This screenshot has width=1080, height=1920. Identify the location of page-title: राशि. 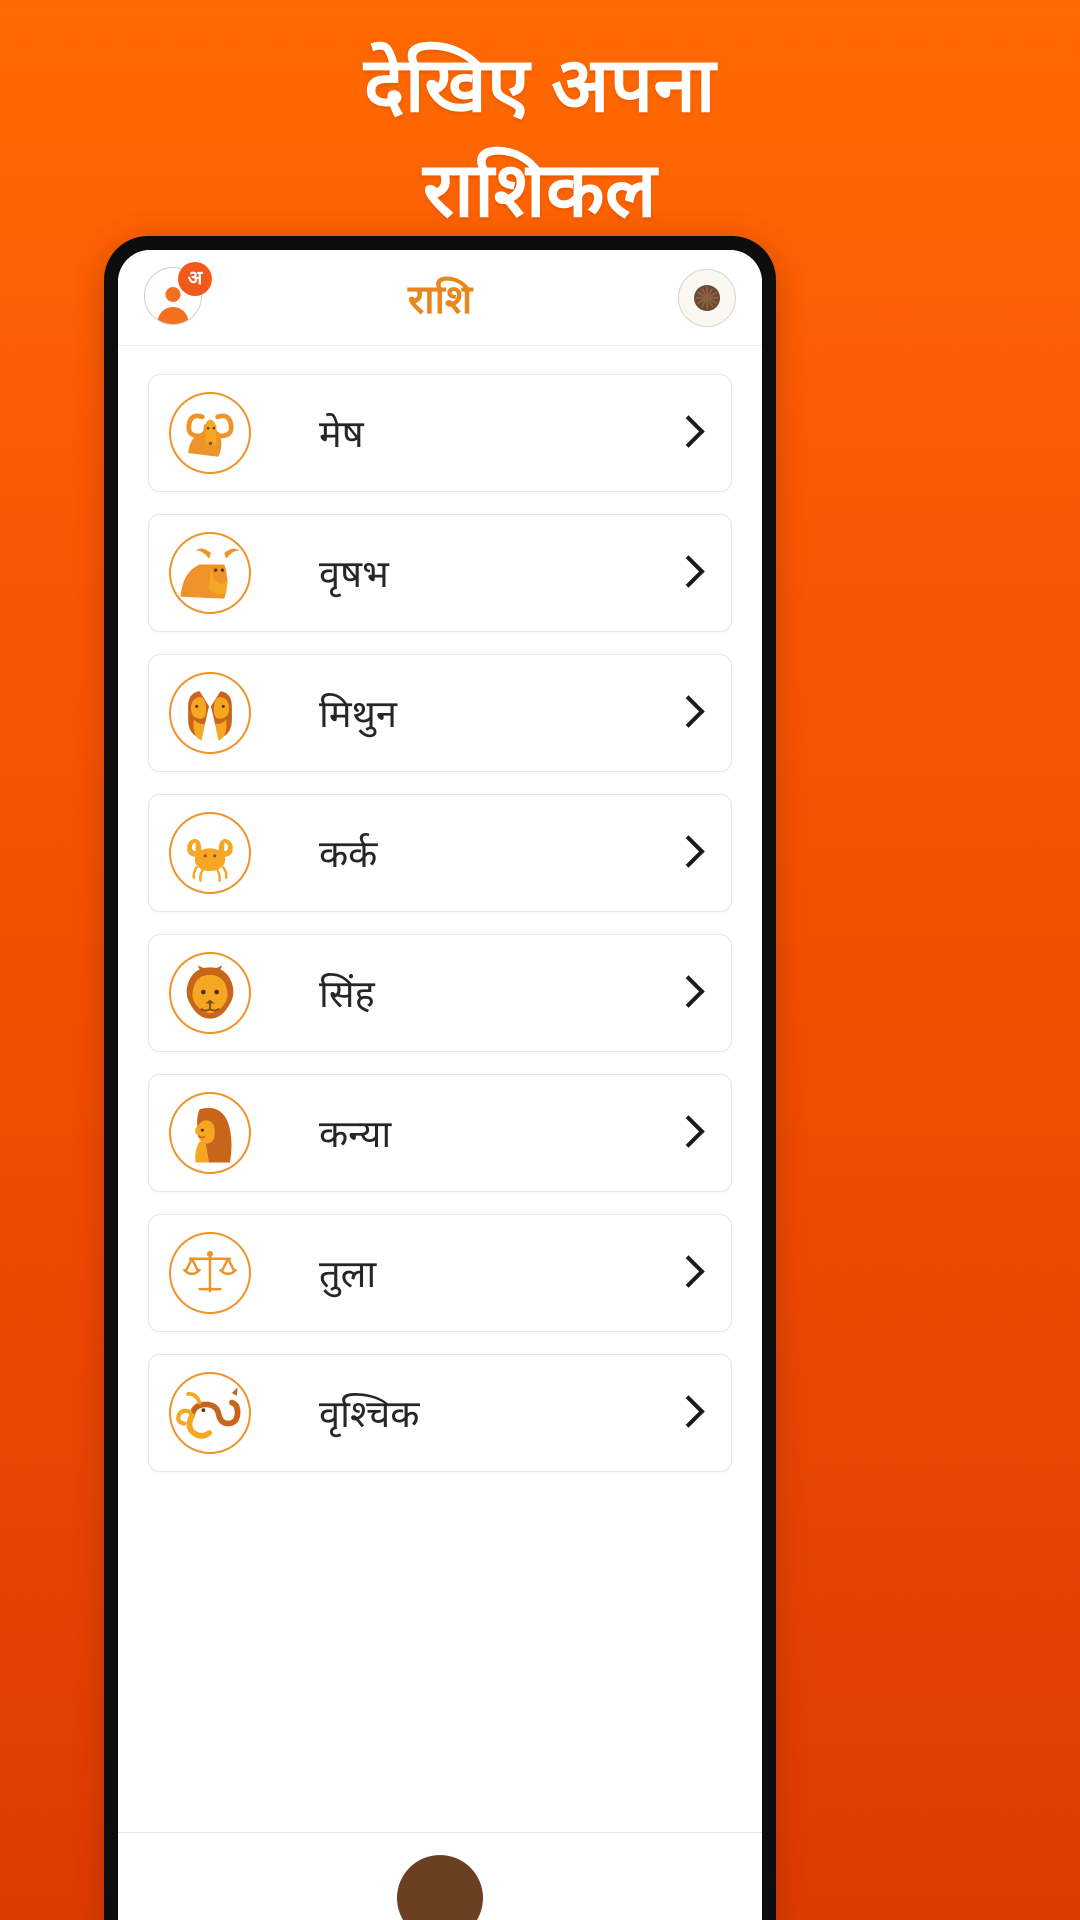
(440, 300).